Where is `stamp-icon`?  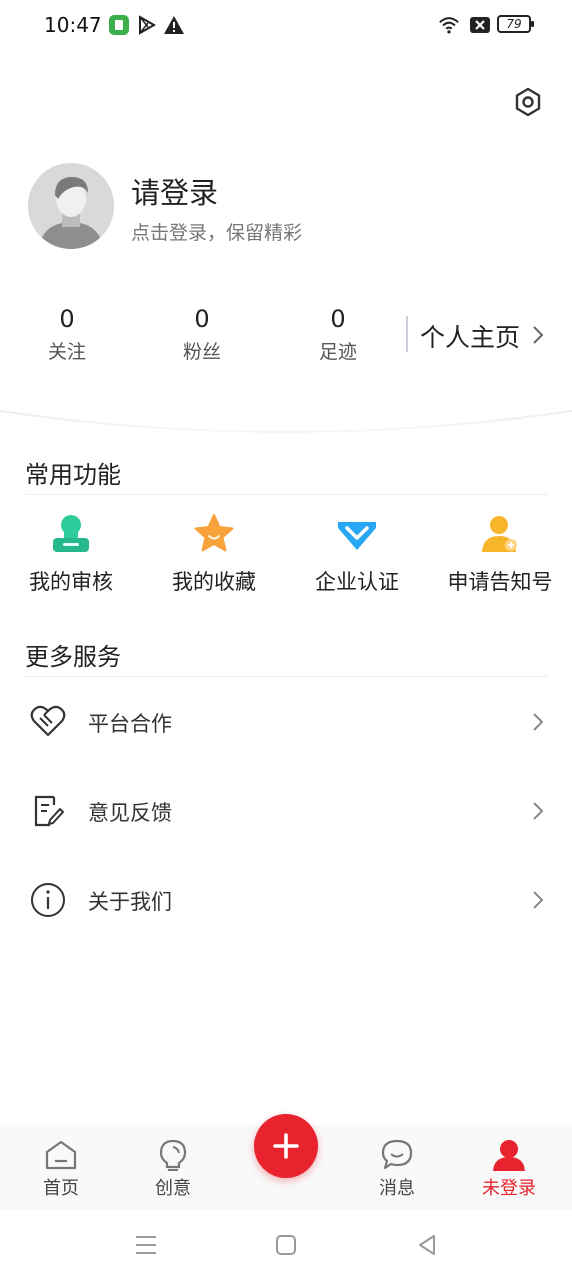 stamp-icon is located at coordinates (71, 533).